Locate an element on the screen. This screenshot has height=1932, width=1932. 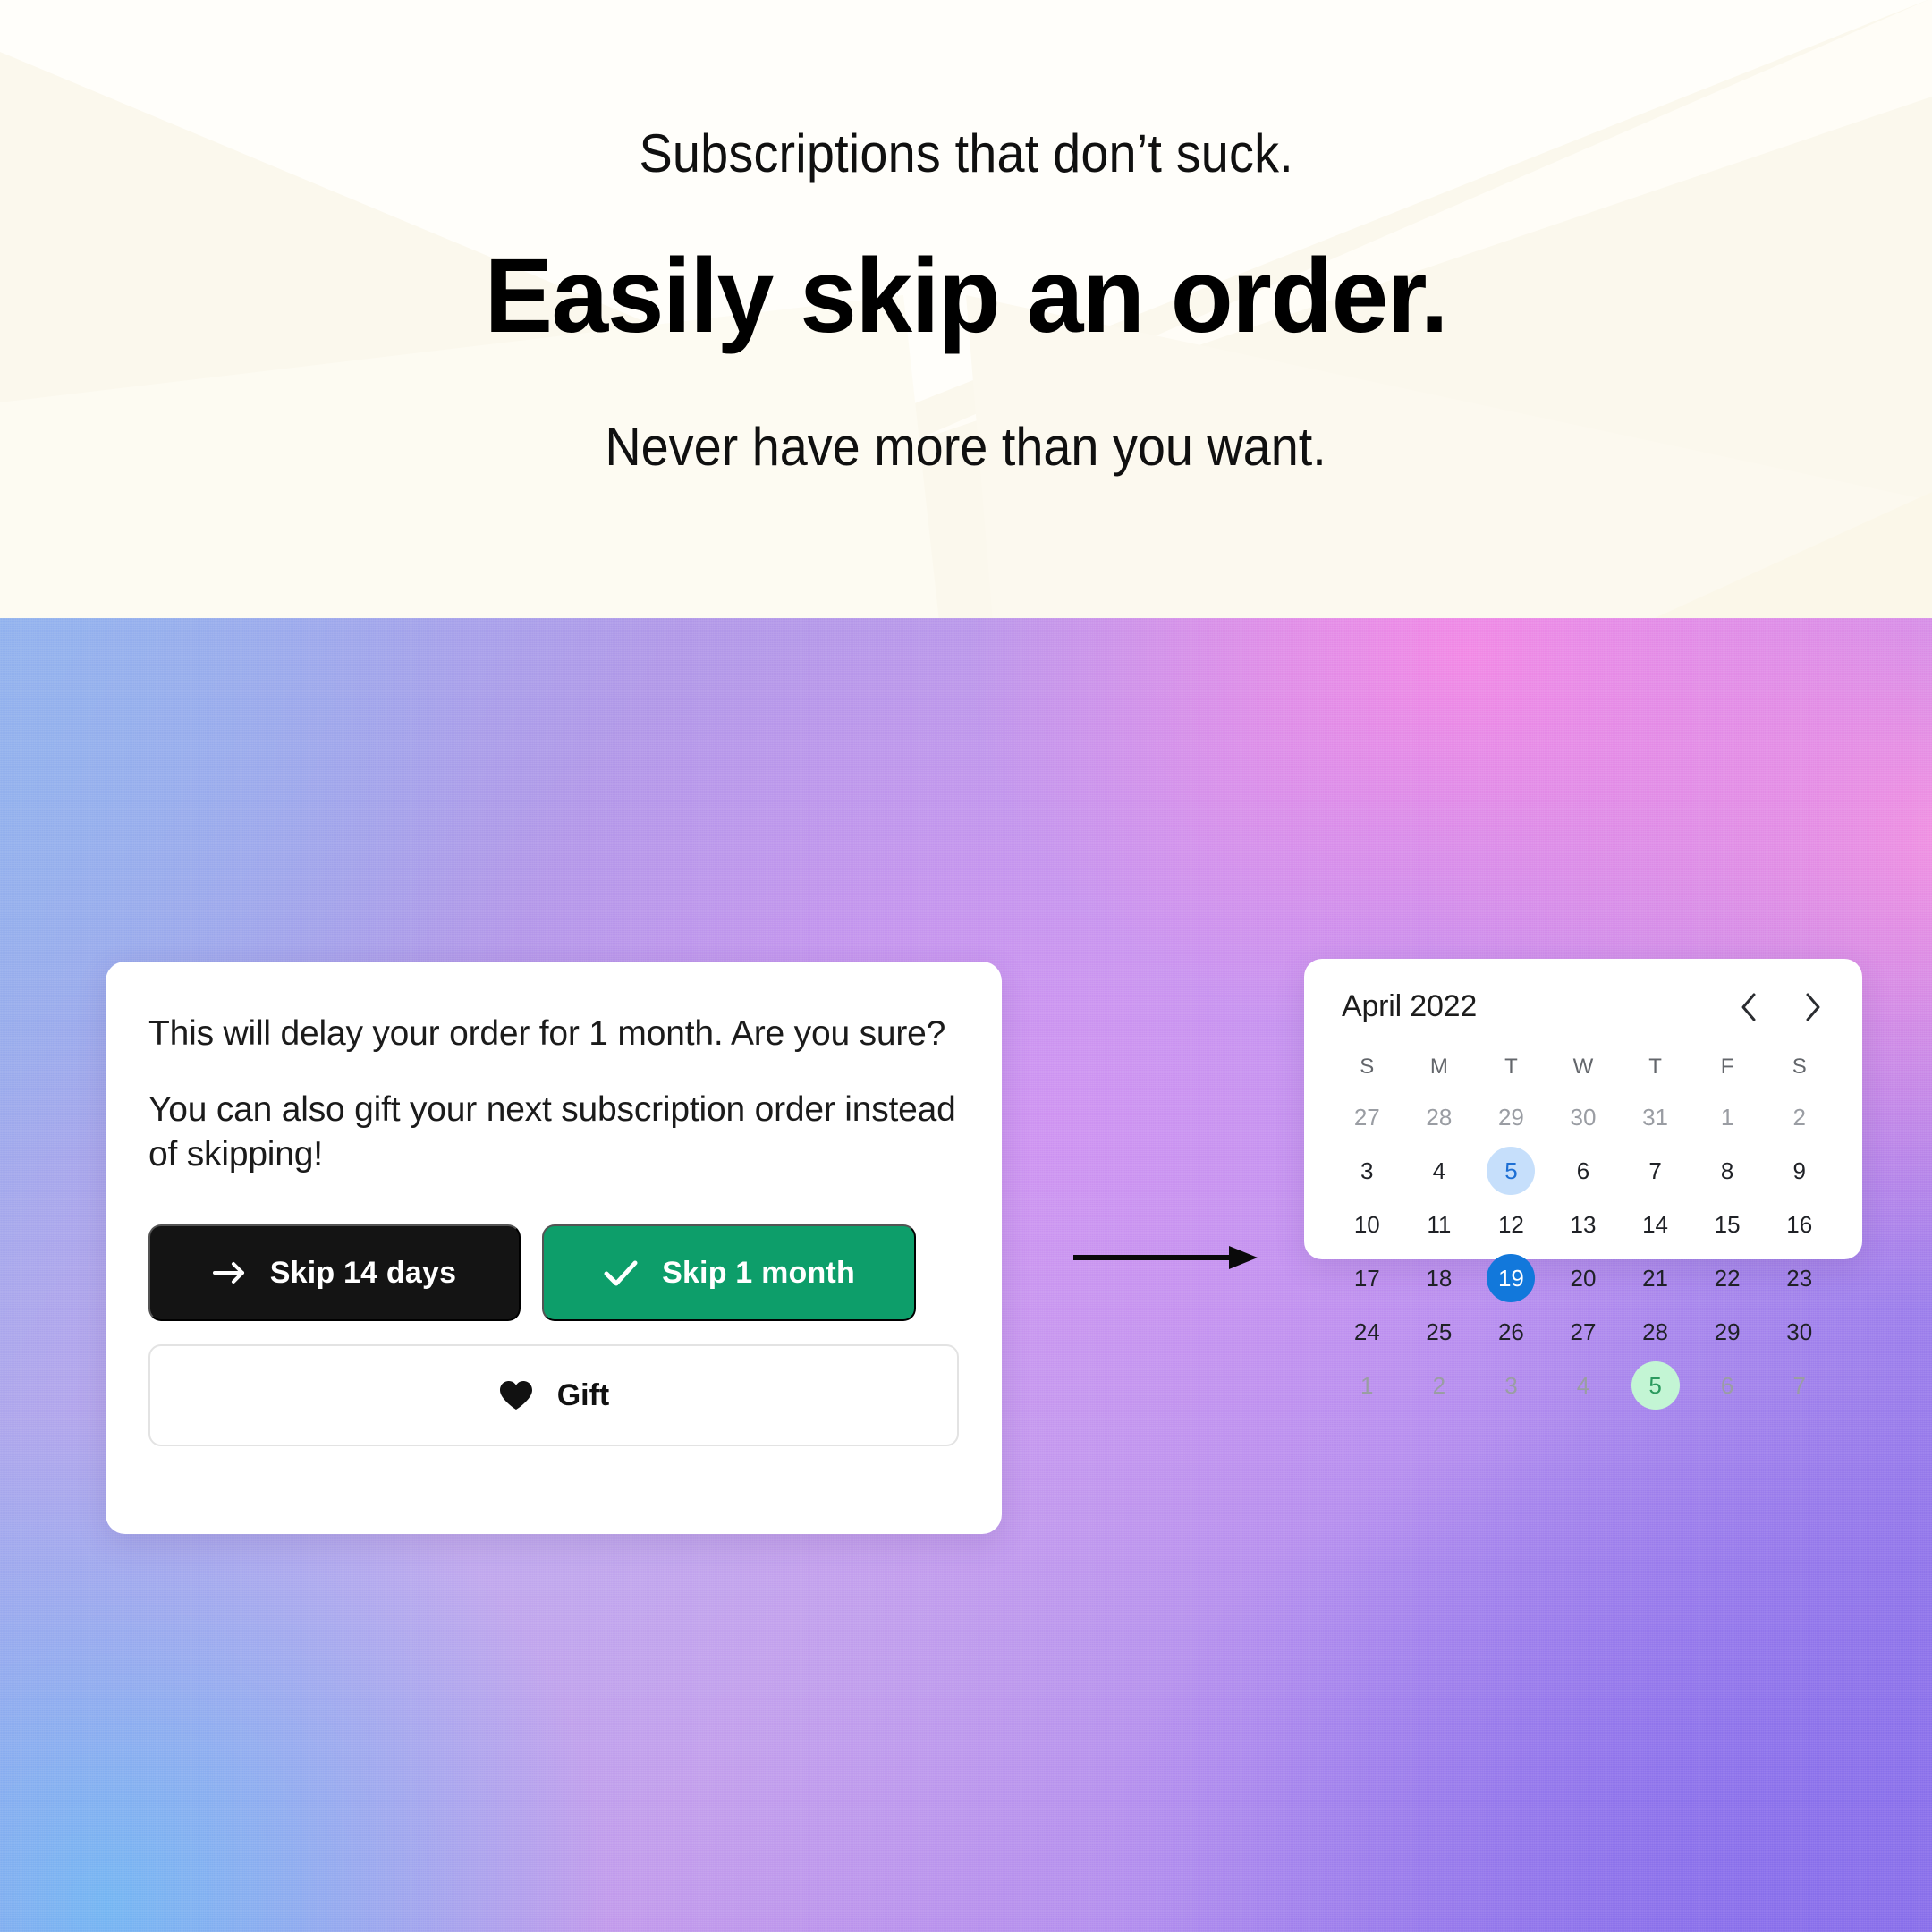
hero-eyebrow: Subscriptions that don’t suck. is located at coordinates (966, 153).